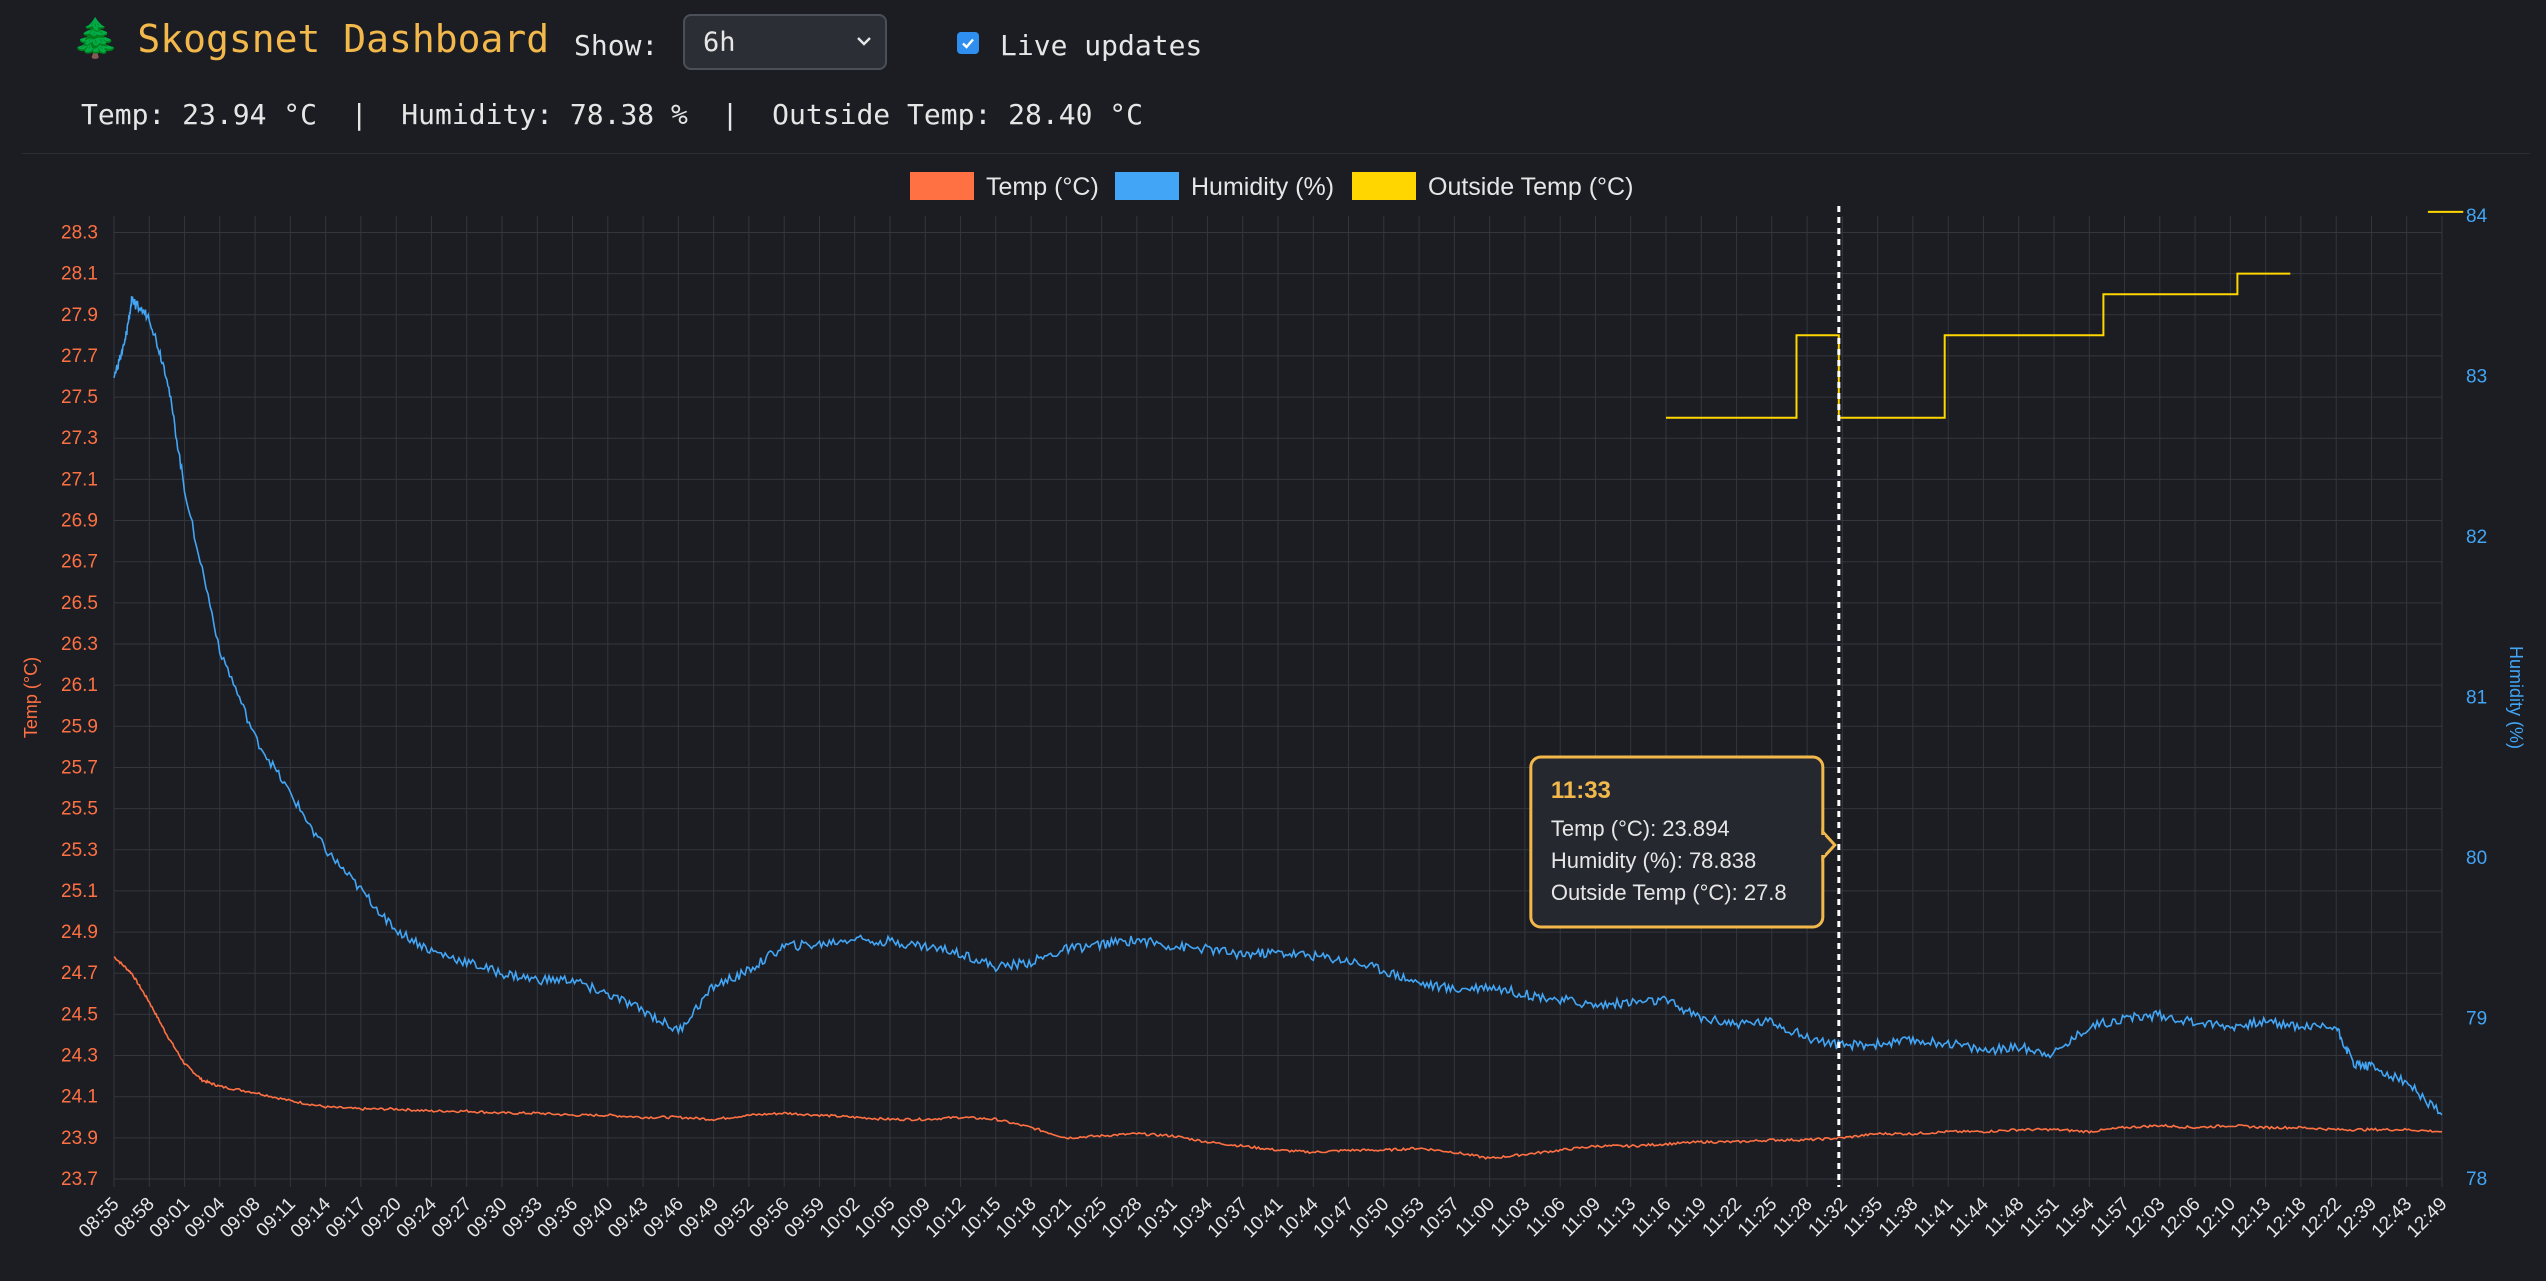 Image resolution: width=2546 pixels, height=1281 pixels. I want to click on y-left-tick-label: 23.9, so click(79, 1138).